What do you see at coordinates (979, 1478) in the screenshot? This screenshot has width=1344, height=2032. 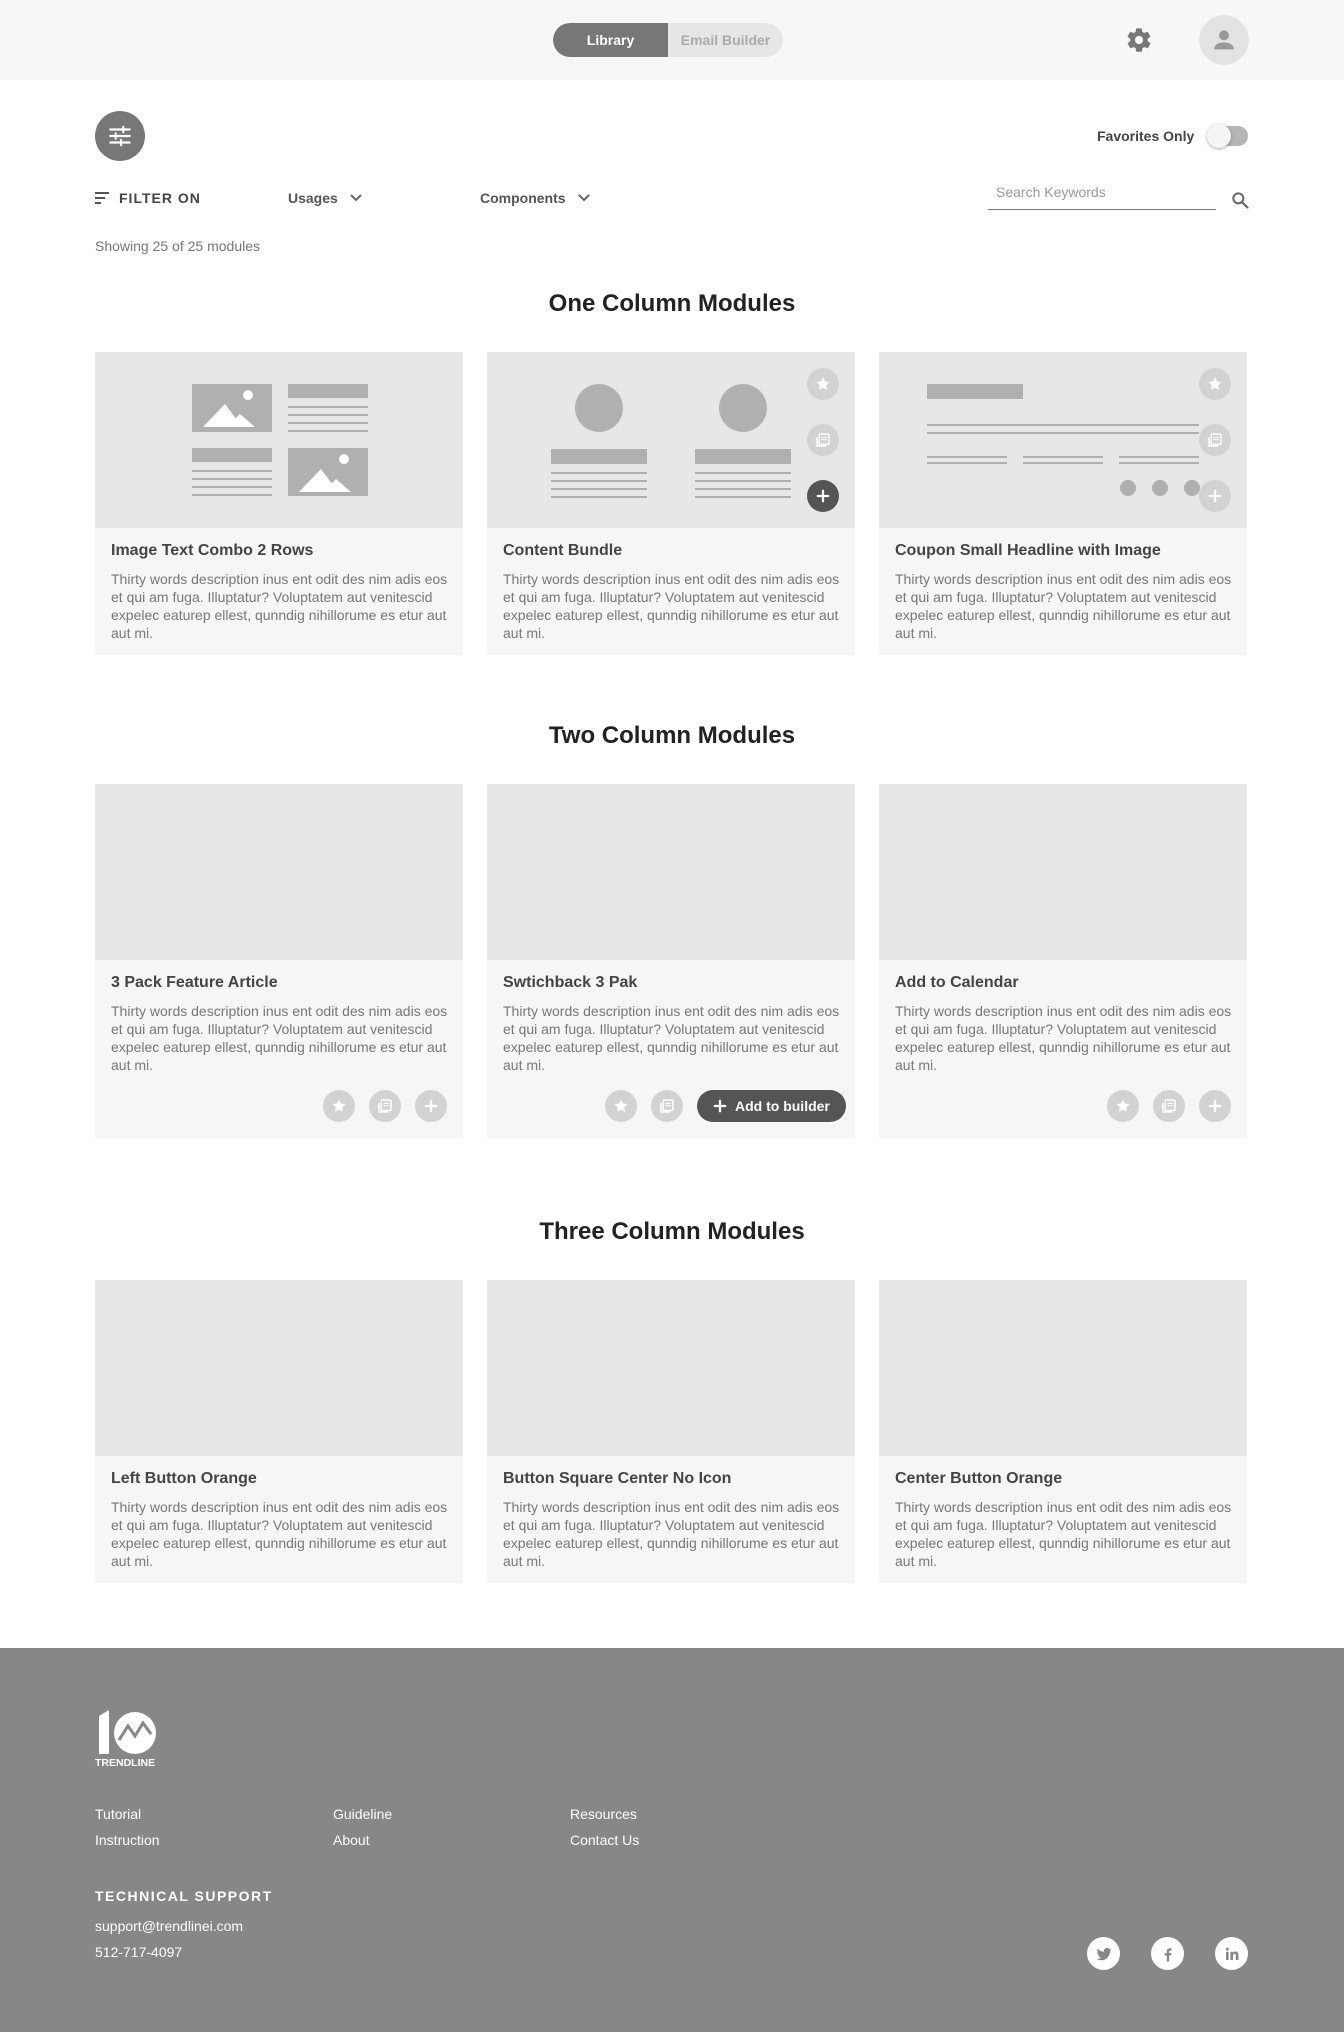 I see `module-title: Center Button Orange` at bounding box center [979, 1478].